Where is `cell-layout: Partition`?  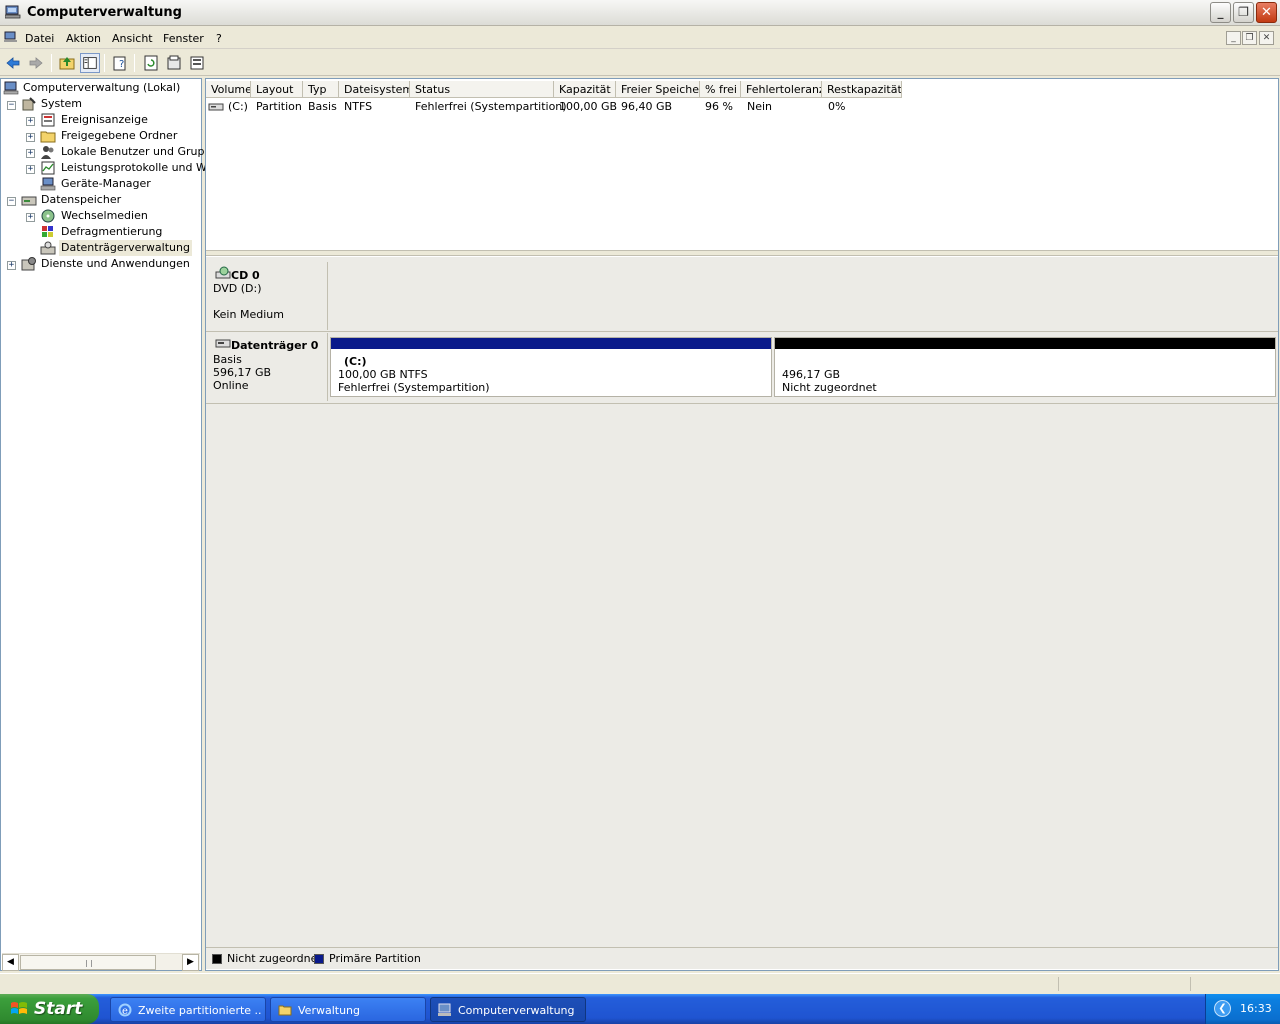 cell-layout: Partition is located at coordinates (279, 106).